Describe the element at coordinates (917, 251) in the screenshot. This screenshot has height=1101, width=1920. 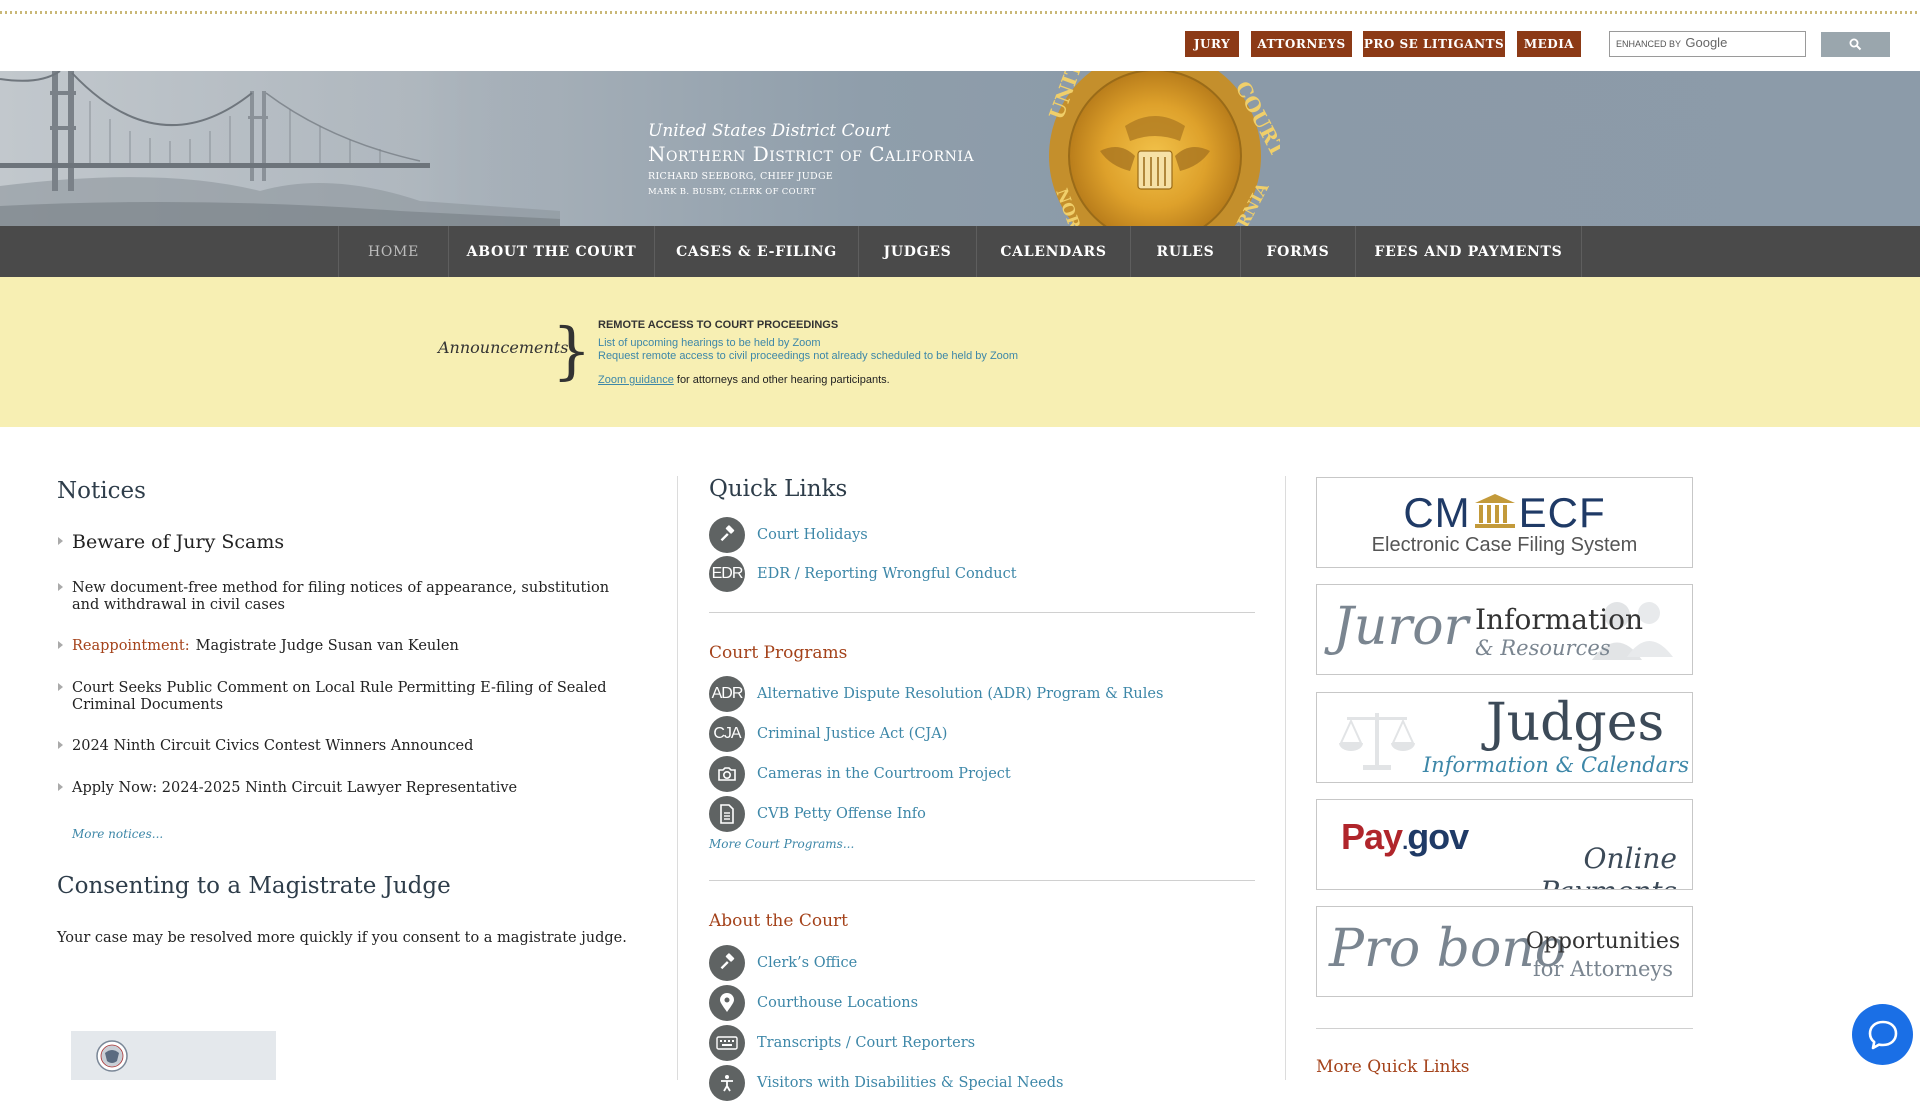
I see `nav-judges: JUDGES` at that location.